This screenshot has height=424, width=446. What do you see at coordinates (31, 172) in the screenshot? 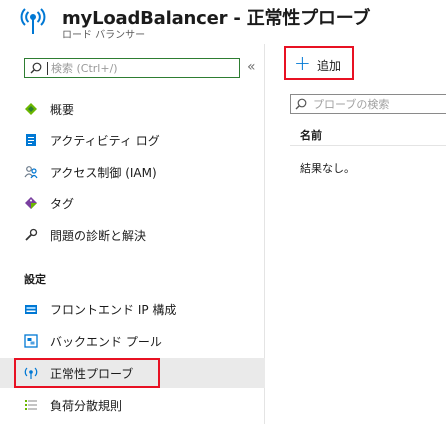
I see `people-iam-icon` at bounding box center [31, 172].